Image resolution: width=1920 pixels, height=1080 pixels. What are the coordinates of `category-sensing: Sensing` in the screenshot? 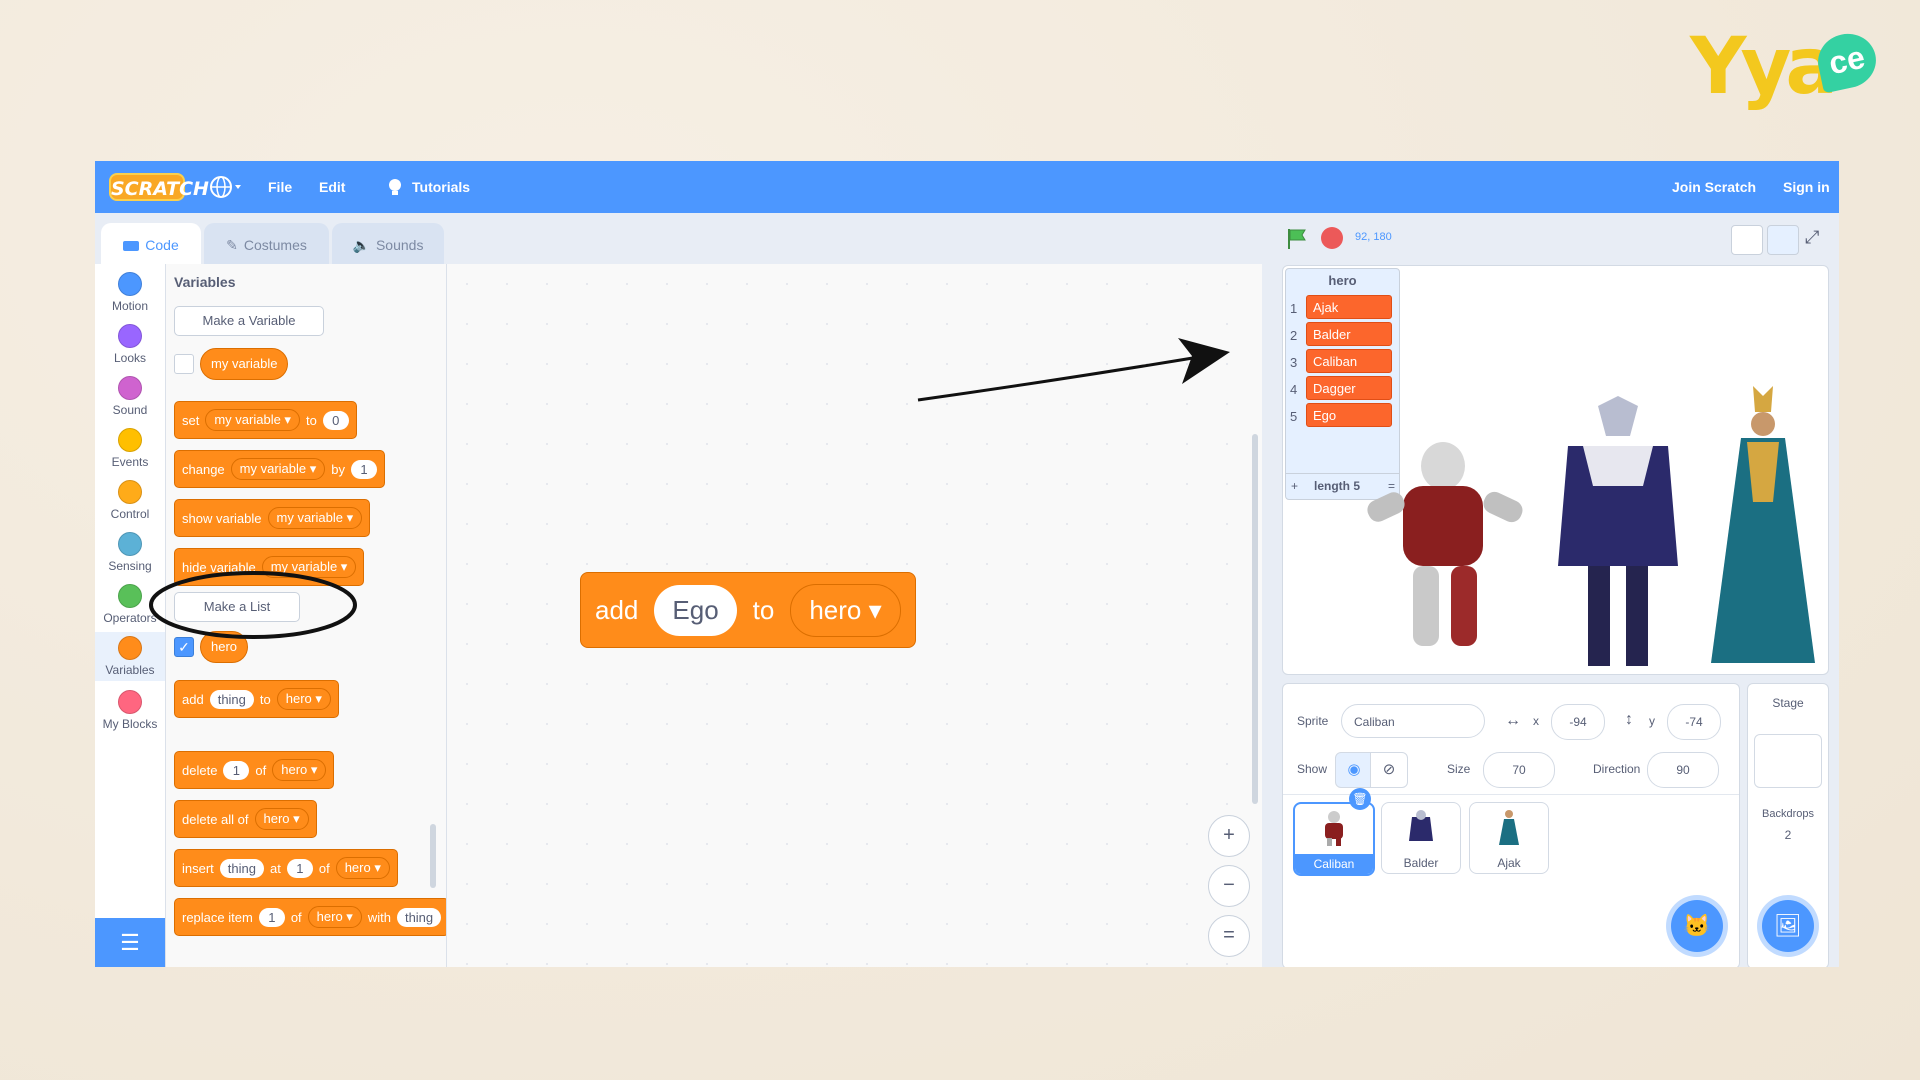 It's located at (130, 552).